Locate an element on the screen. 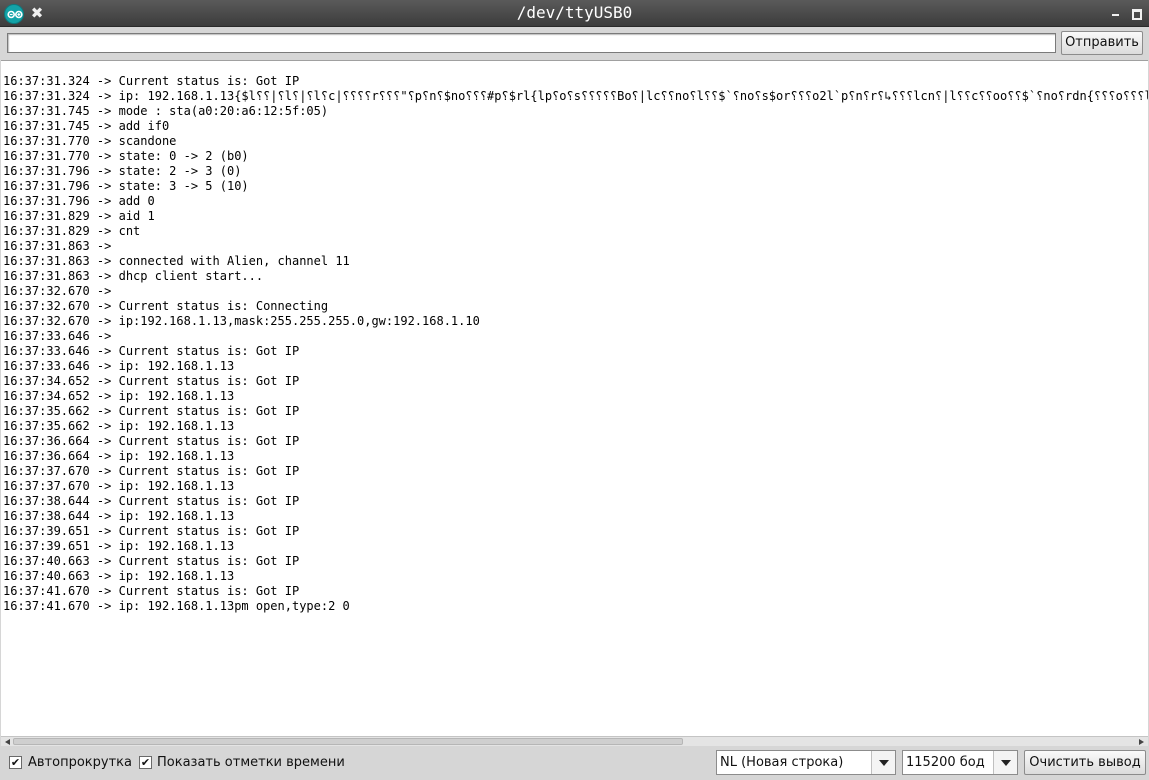 The width and height of the screenshot is (1149, 780). autoscroll-label: Автопрокрутка is located at coordinates (80, 762).